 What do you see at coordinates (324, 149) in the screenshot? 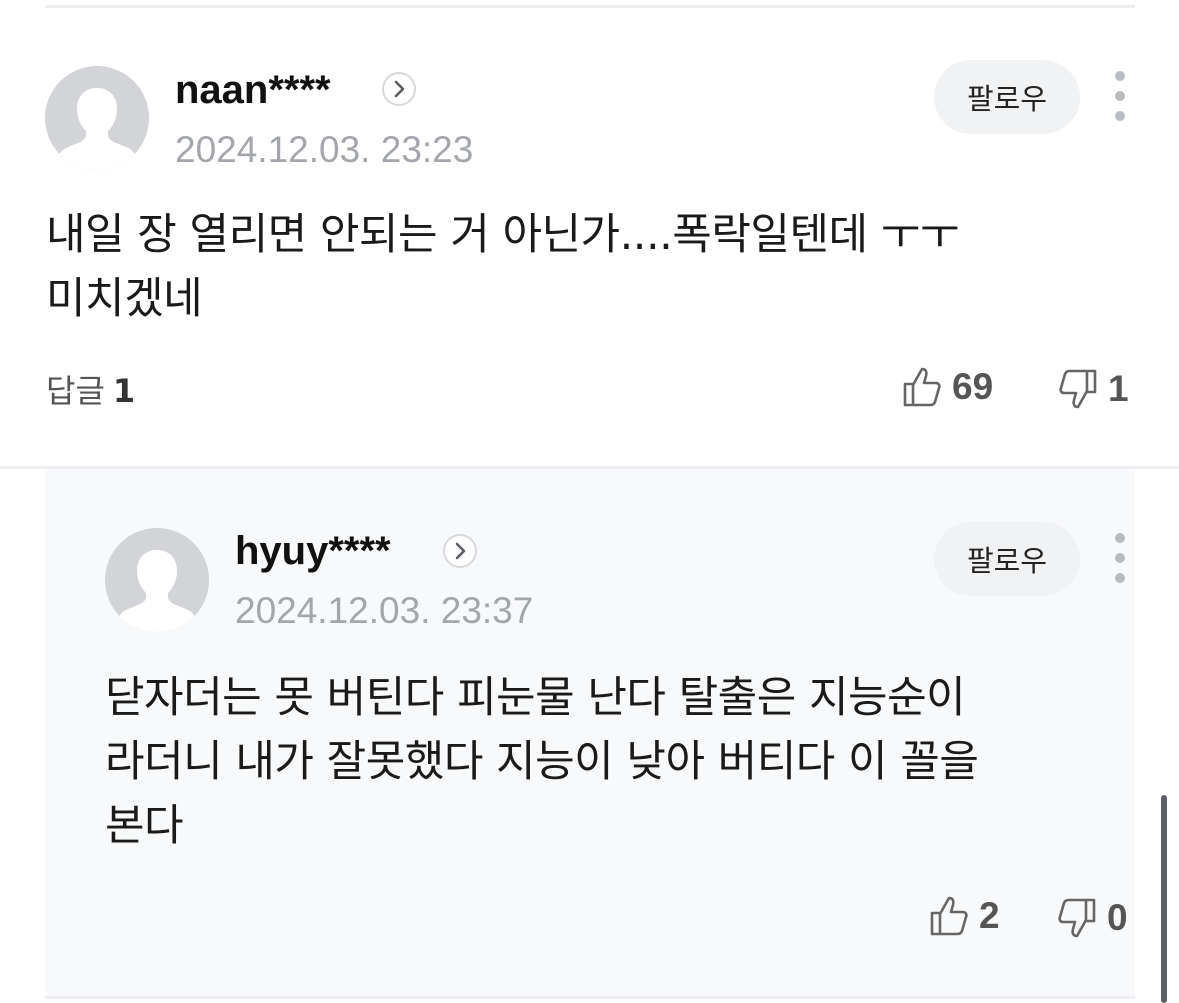
I see `comment-timestamp: 2024.12.03. 23:23` at bounding box center [324, 149].